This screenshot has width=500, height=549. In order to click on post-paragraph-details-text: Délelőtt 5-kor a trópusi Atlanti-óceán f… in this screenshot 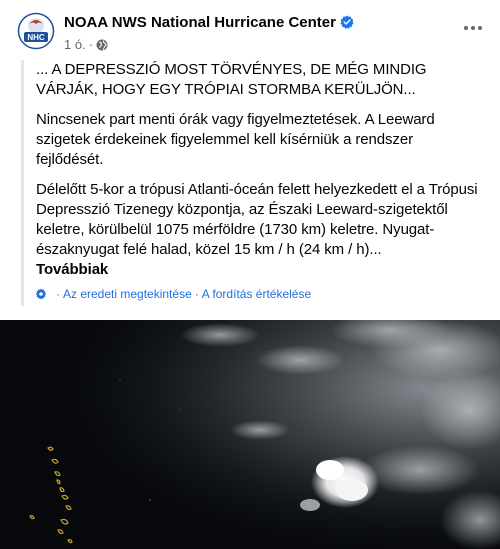, I will do `click(257, 219)`.